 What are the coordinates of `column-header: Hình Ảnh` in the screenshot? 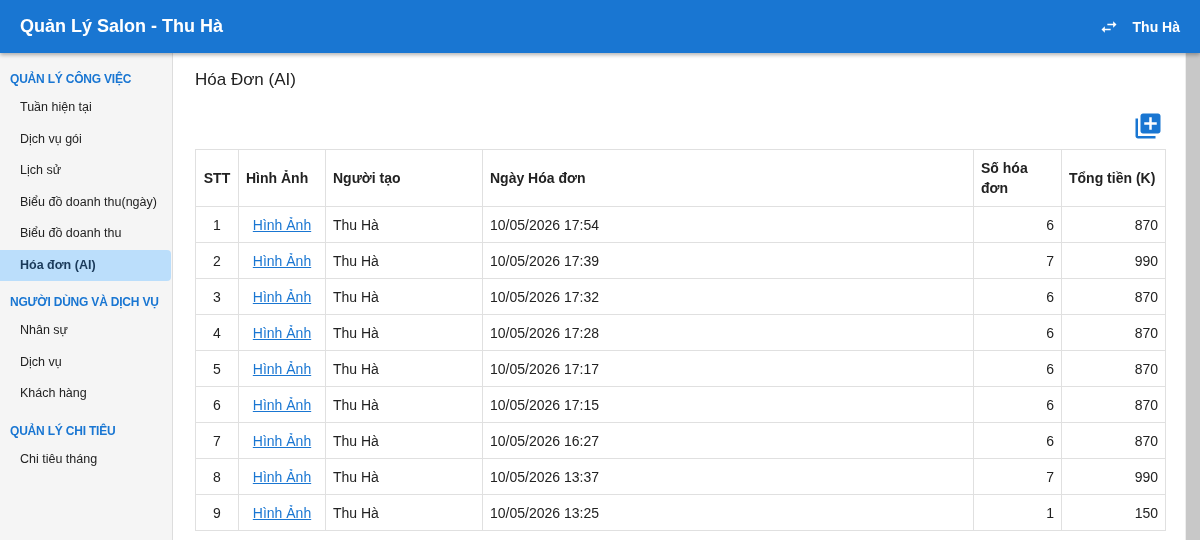 It's located at (282, 178).